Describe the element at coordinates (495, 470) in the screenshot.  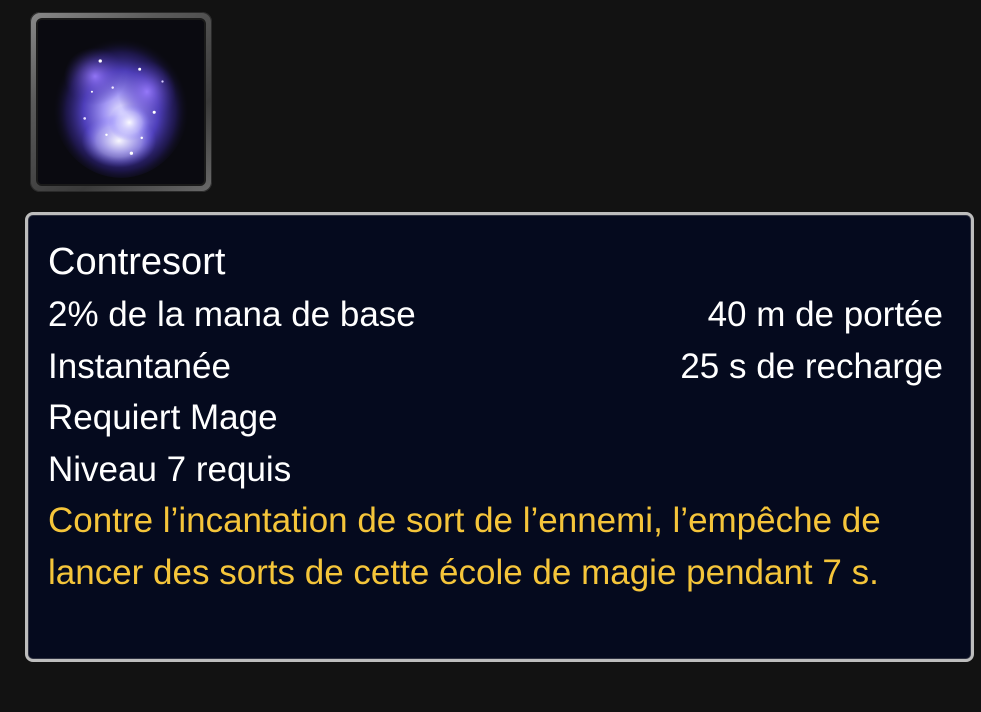
I see `level-requirement: Niveau 7 requis` at that location.